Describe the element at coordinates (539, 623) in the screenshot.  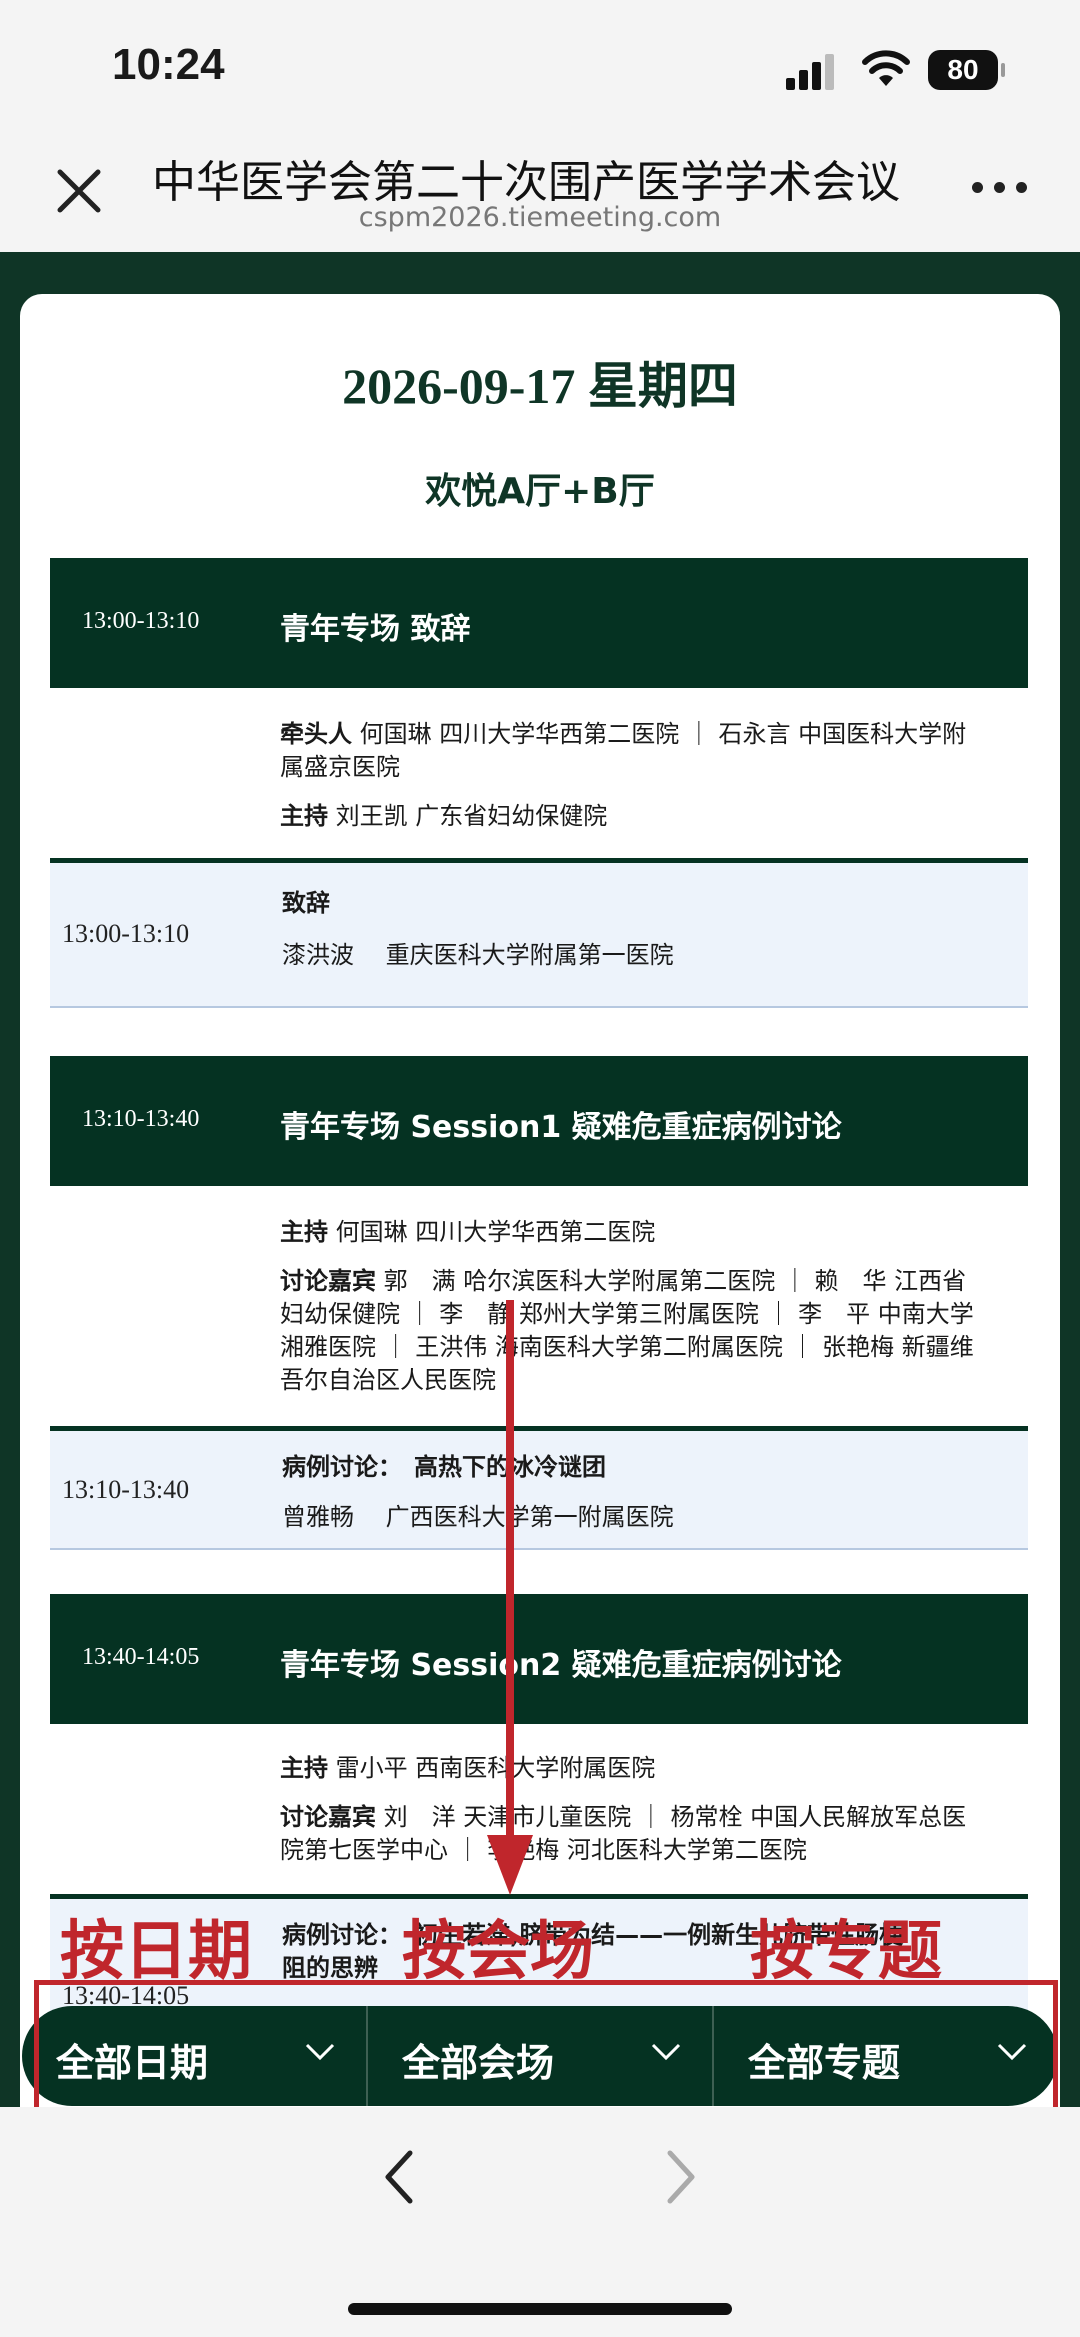
I see `session-header: 13:00-13:10 青年专场 致辞` at that location.